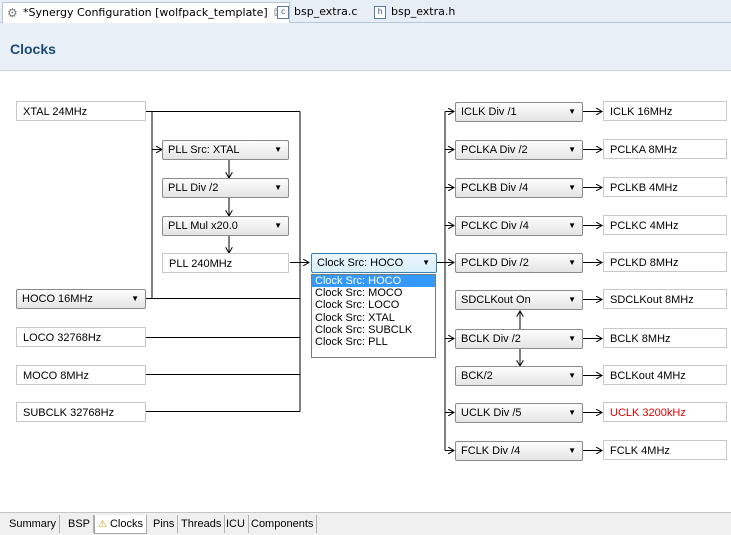 The image size is (731, 535). Describe the element at coordinates (81, 337) in the screenshot. I see `loco-source: LOCO 32768Hz` at that location.